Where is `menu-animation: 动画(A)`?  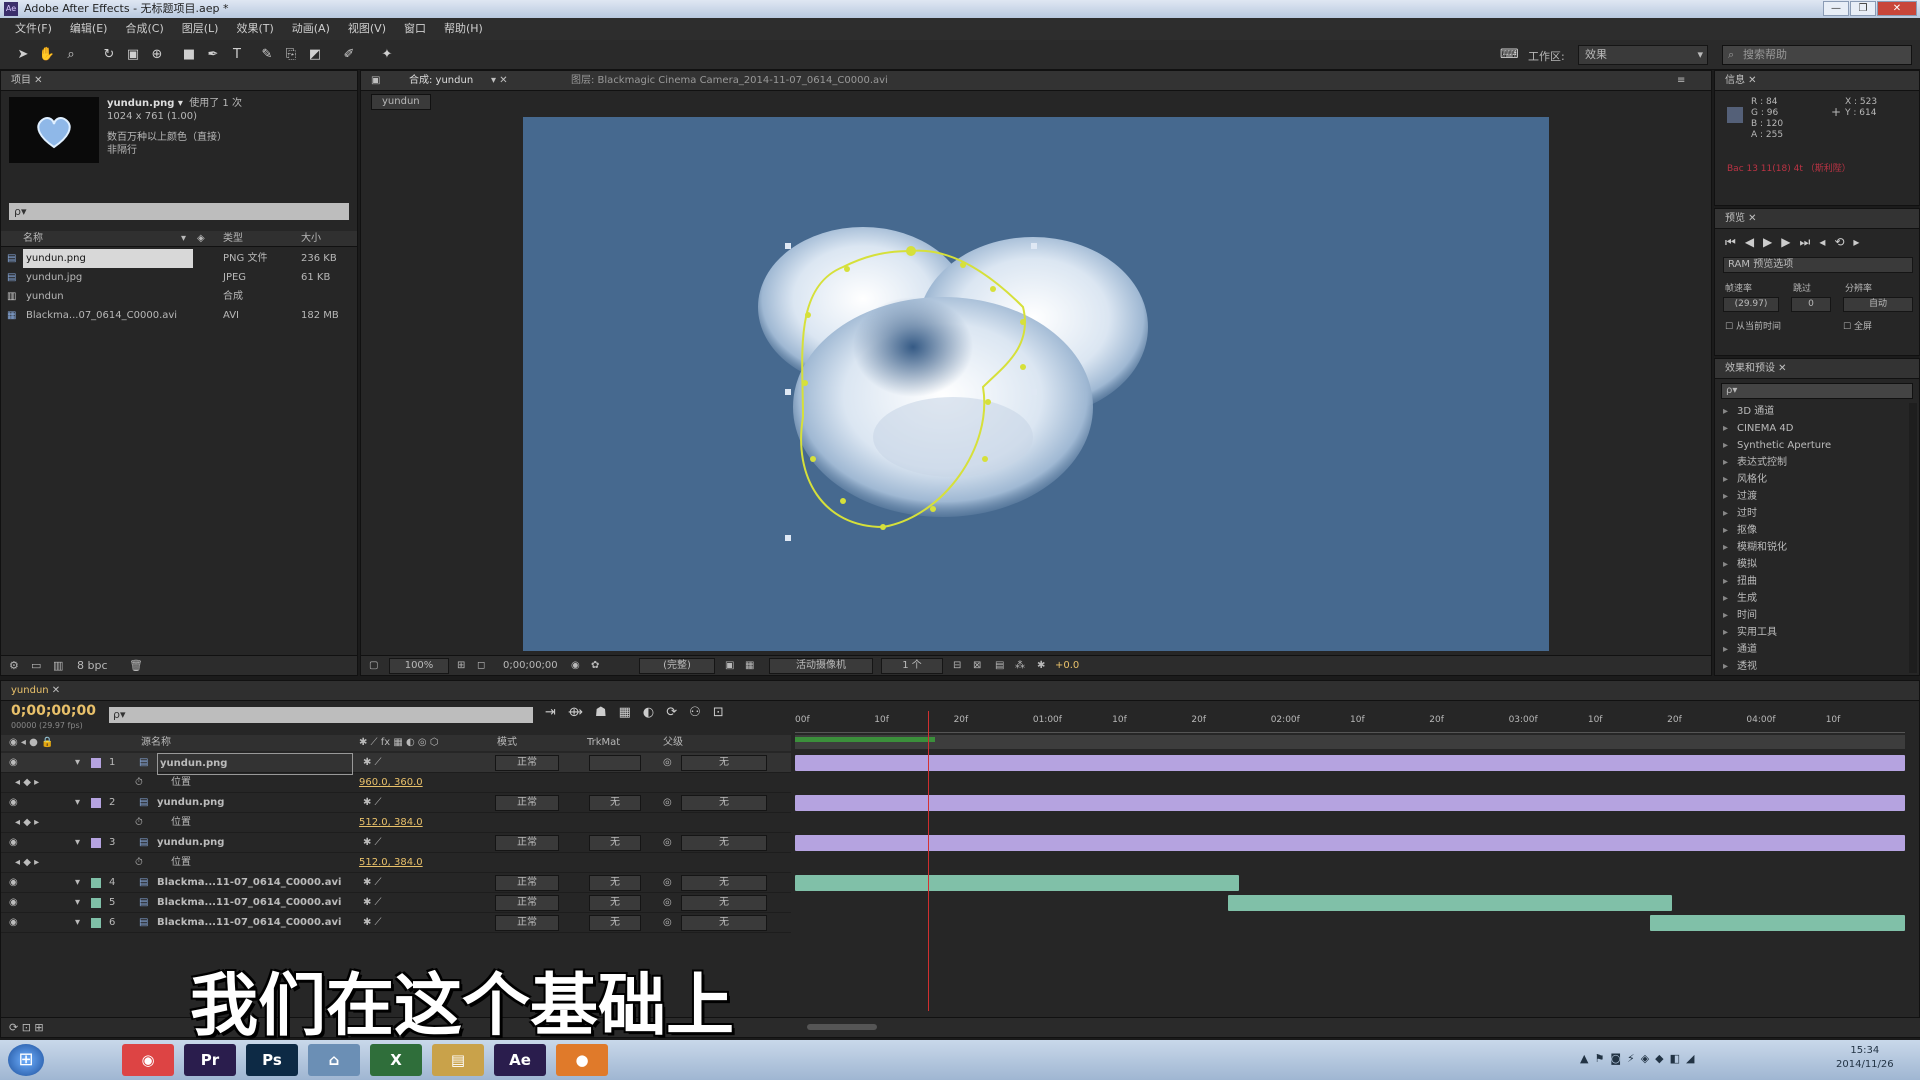
menu-animation: 动画(A) is located at coordinates (311, 29).